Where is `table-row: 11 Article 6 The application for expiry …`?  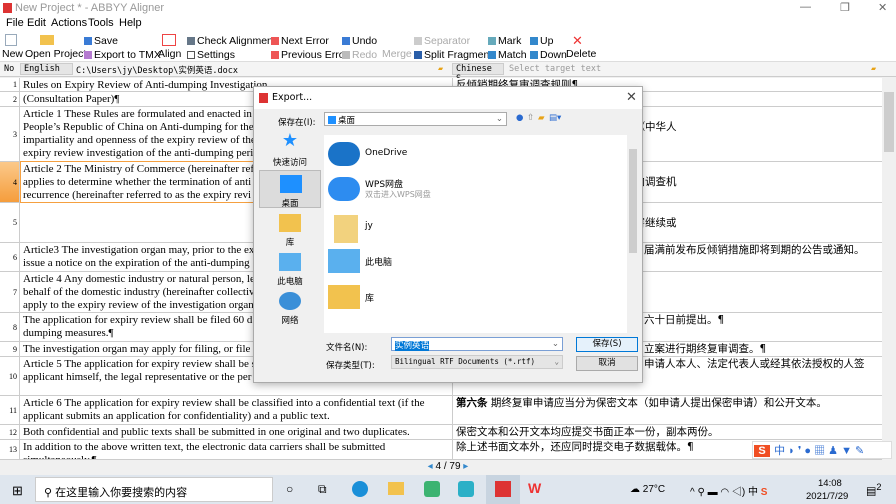
table-row: 11 Article 6 The application for expiry … is located at coordinates (441, 410).